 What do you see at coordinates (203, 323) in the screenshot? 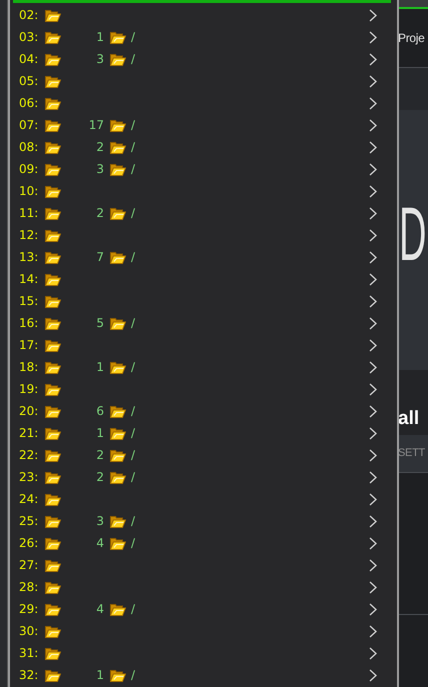
I see `menu-item: 16: 5 /` at bounding box center [203, 323].